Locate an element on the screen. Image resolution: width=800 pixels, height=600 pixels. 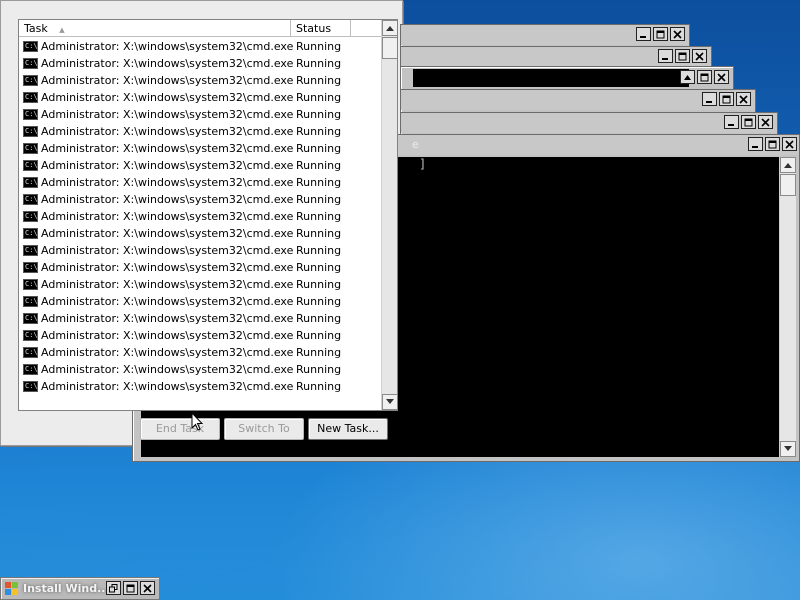
cmd-window-4-titlebar is located at coordinates (578, 100).